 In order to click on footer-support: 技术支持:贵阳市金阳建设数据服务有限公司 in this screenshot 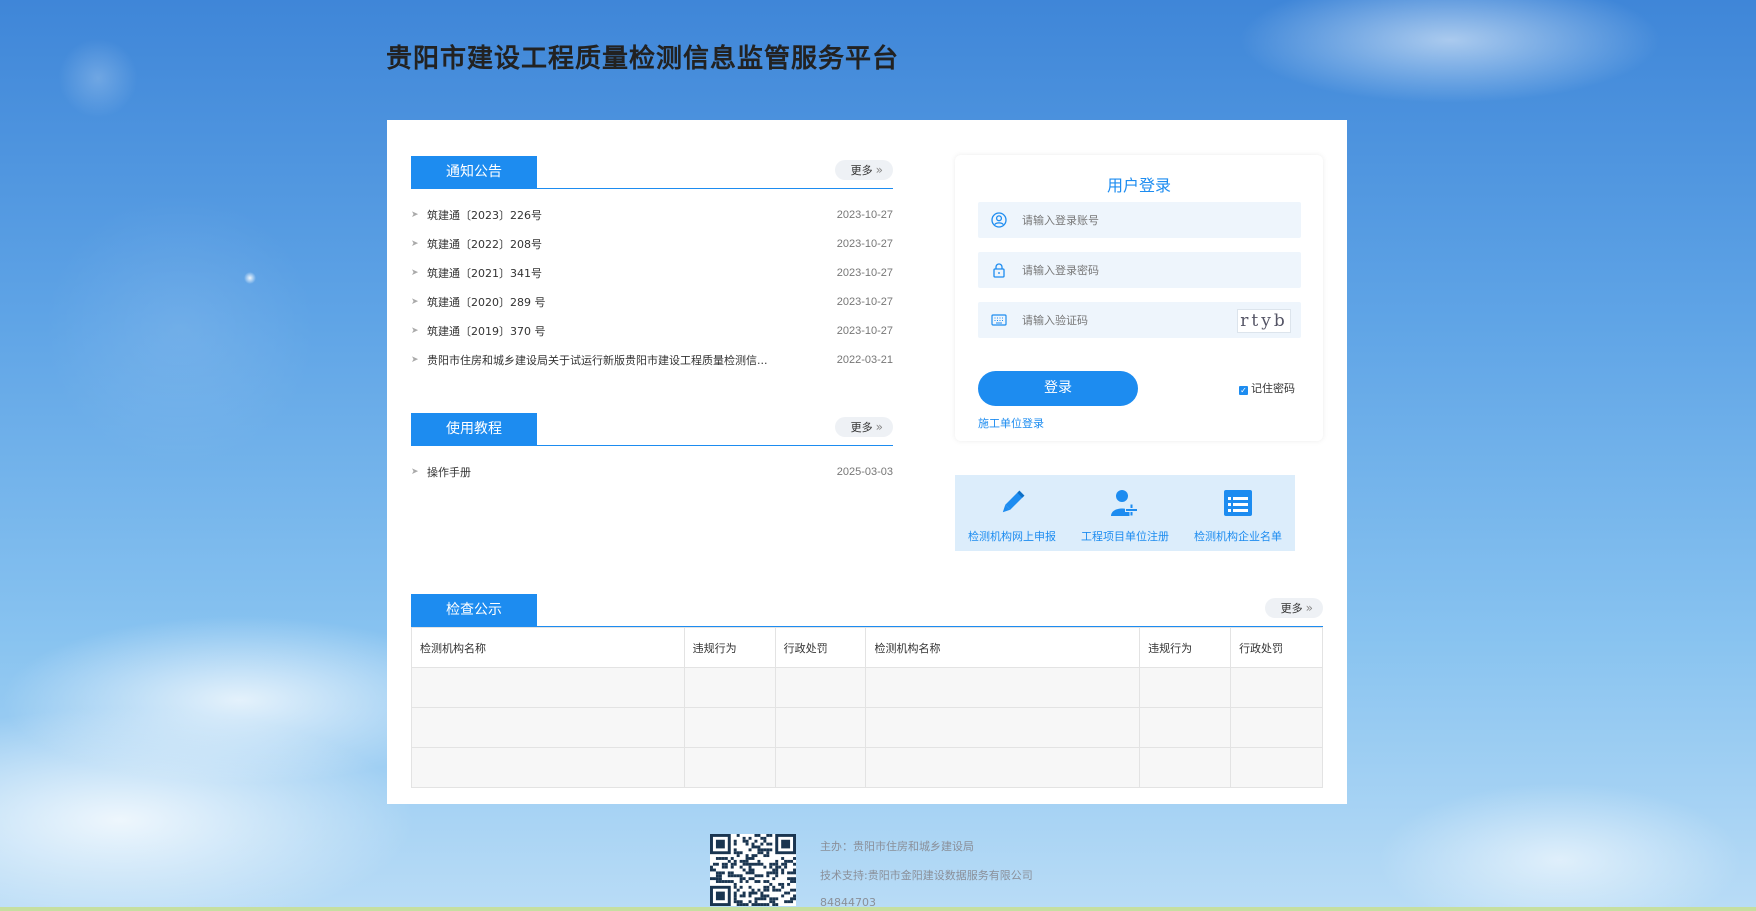, I will do `click(926, 875)`.